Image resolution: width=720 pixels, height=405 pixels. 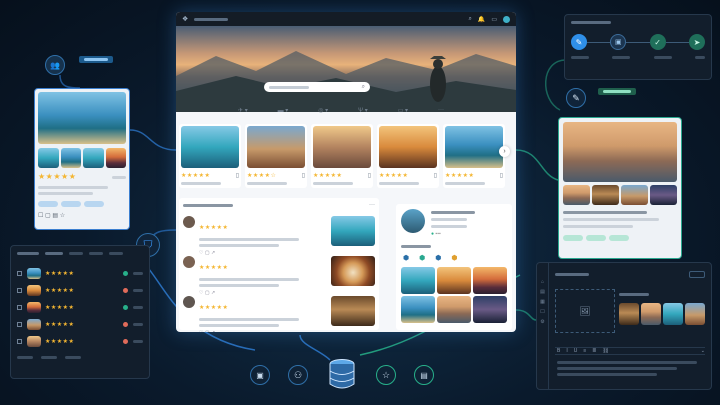 What do you see at coordinates (617, 91) in the screenshot?
I see `status-badge` at bounding box center [617, 91].